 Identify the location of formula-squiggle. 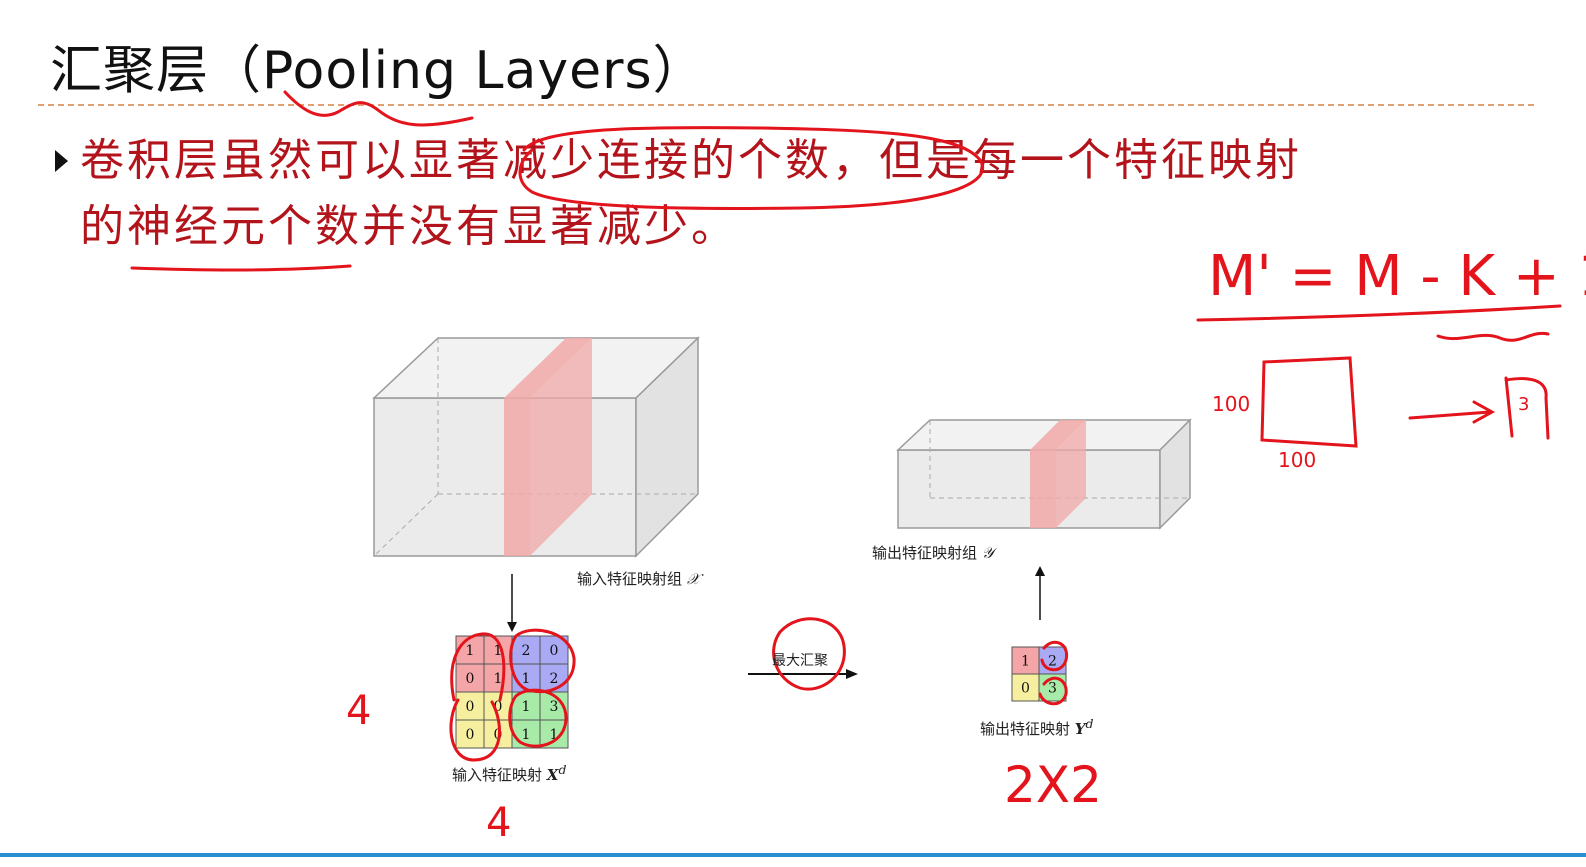
(1493, 336).